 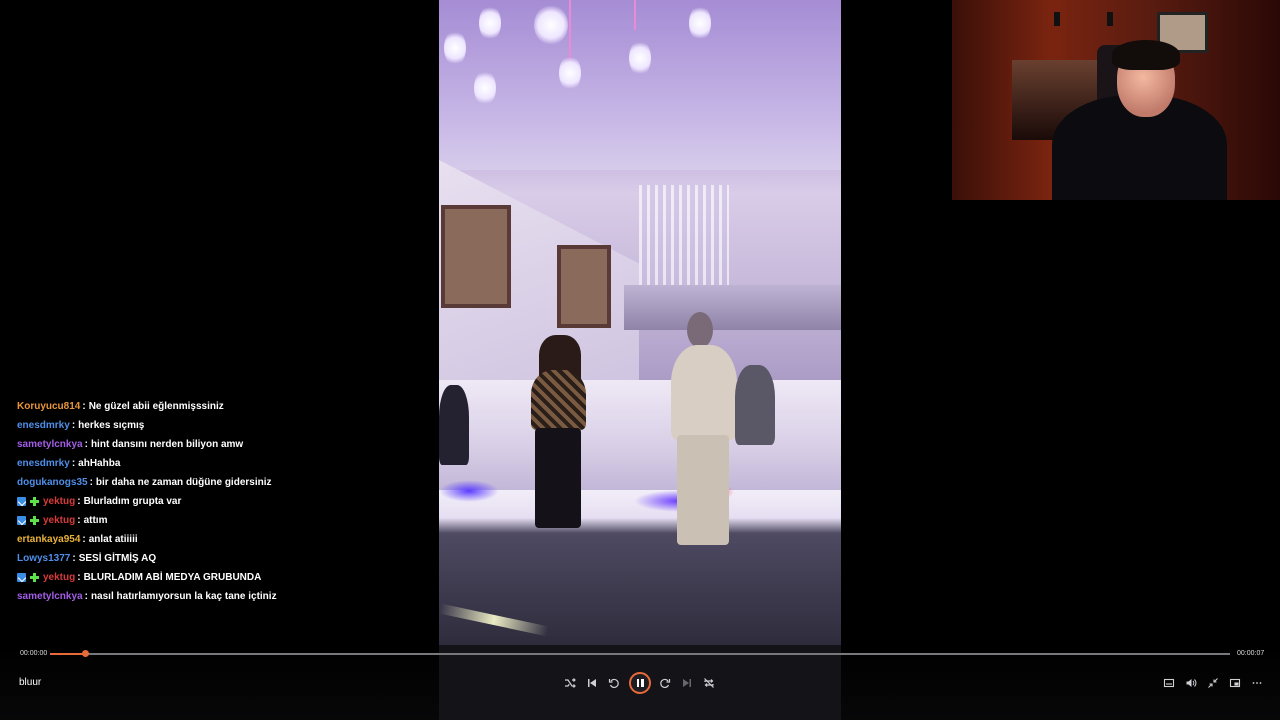 I want to click on chat-text: ahHahba, so click(x=99, y=463).